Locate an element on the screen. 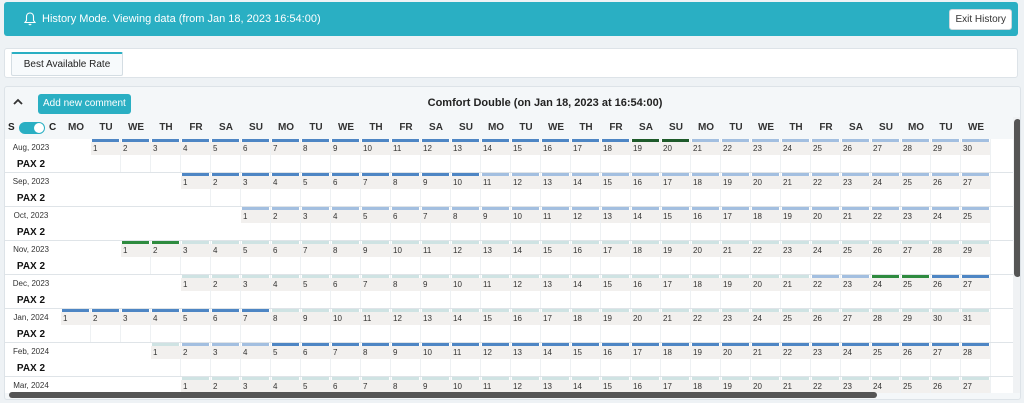 This screenshot has width=1024, height=403. day-cell: 27 is located at coordinates (976, 292).